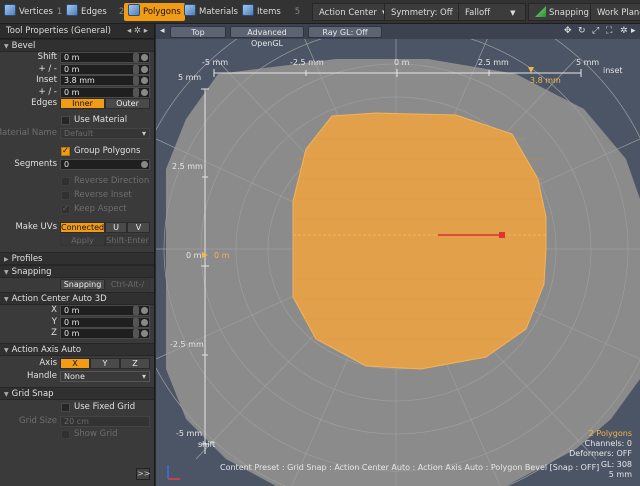 The image size is (640, 486). Describe the element at coordinates (154, 12) in the screenshot. I see `mode-polygons: Polygons` at that location.